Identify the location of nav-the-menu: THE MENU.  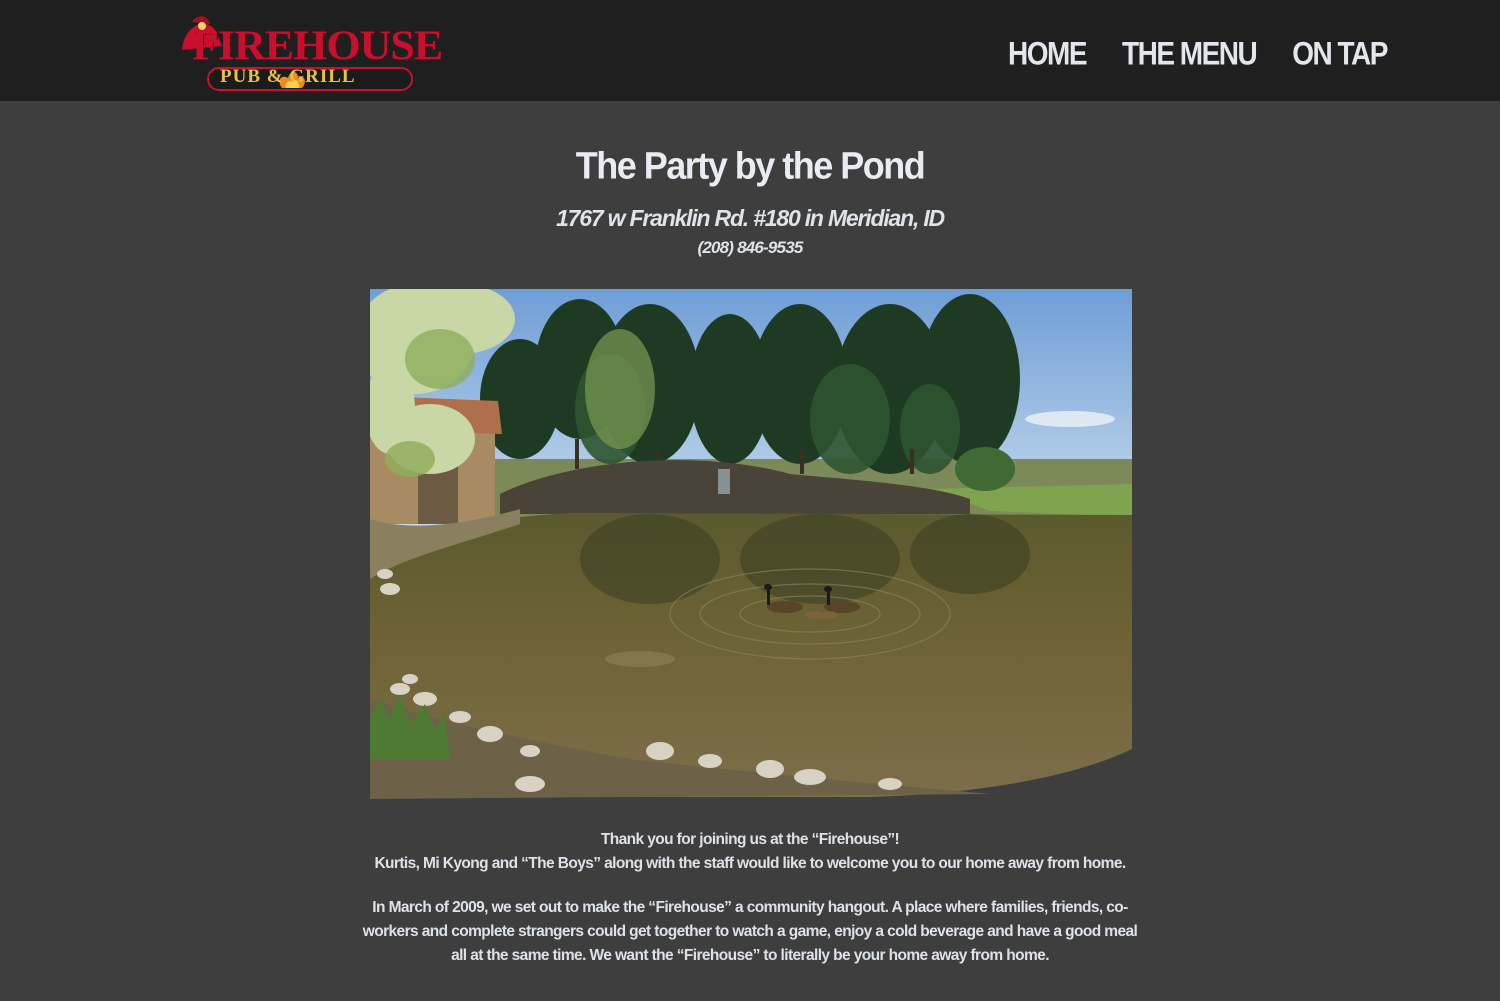
(1190, 54).